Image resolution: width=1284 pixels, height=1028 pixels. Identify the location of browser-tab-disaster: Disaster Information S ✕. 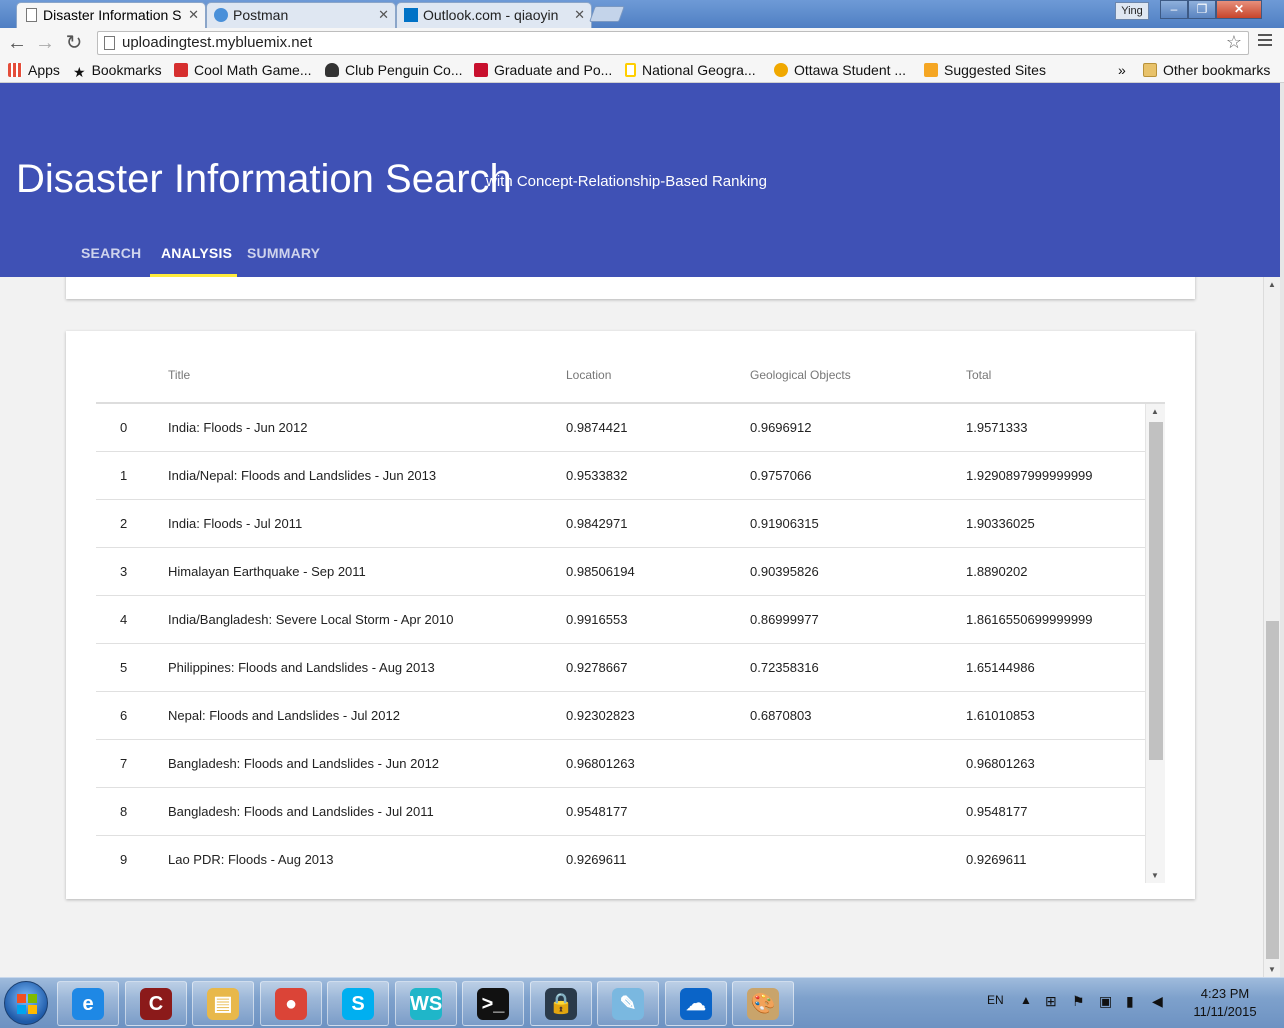
(111, 15).